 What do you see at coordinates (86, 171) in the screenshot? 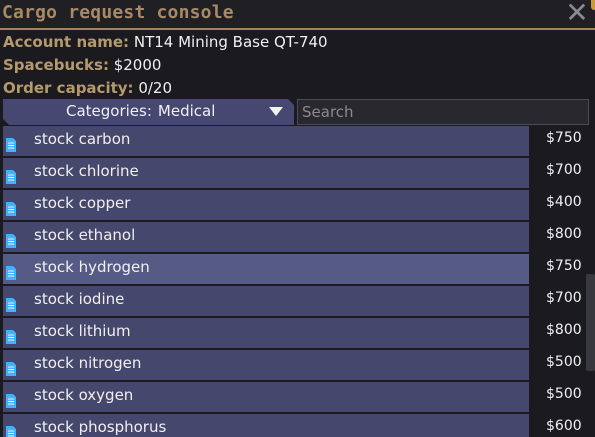
I see `item-name: stock chlorine` at bounding box center [86, 171].